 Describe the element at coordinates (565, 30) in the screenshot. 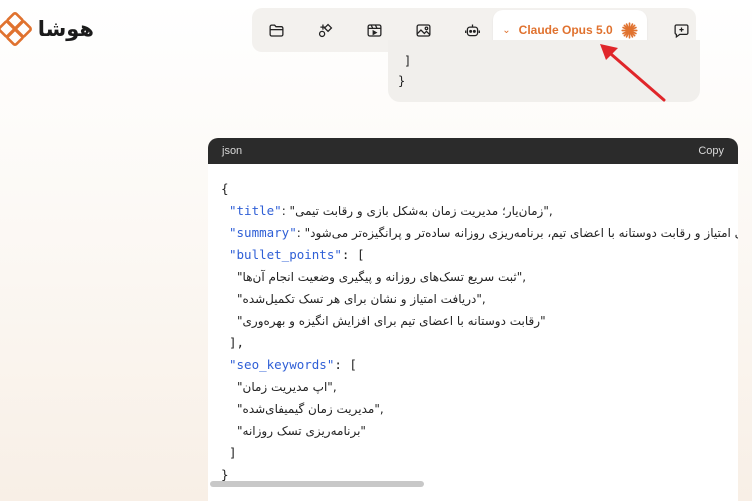

I see `model-name: Claude Opus 5.0` at that location.